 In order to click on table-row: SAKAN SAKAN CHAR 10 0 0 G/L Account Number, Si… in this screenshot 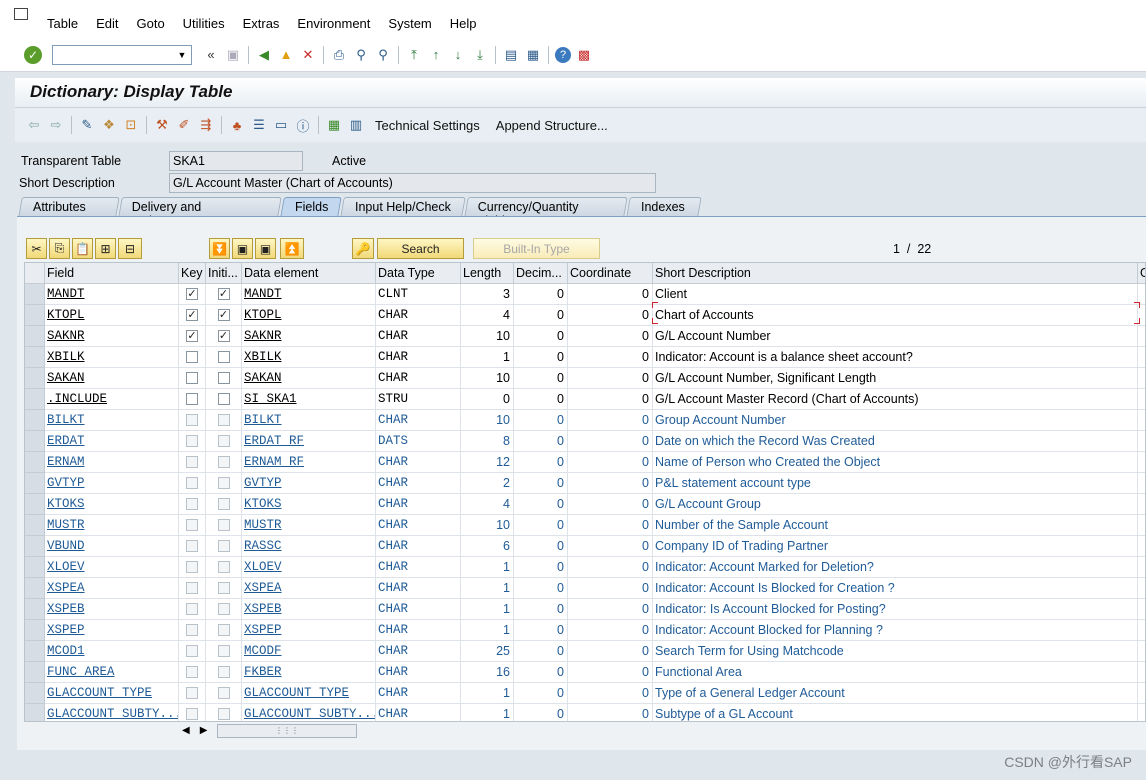, I will do `click(585, 378)`.